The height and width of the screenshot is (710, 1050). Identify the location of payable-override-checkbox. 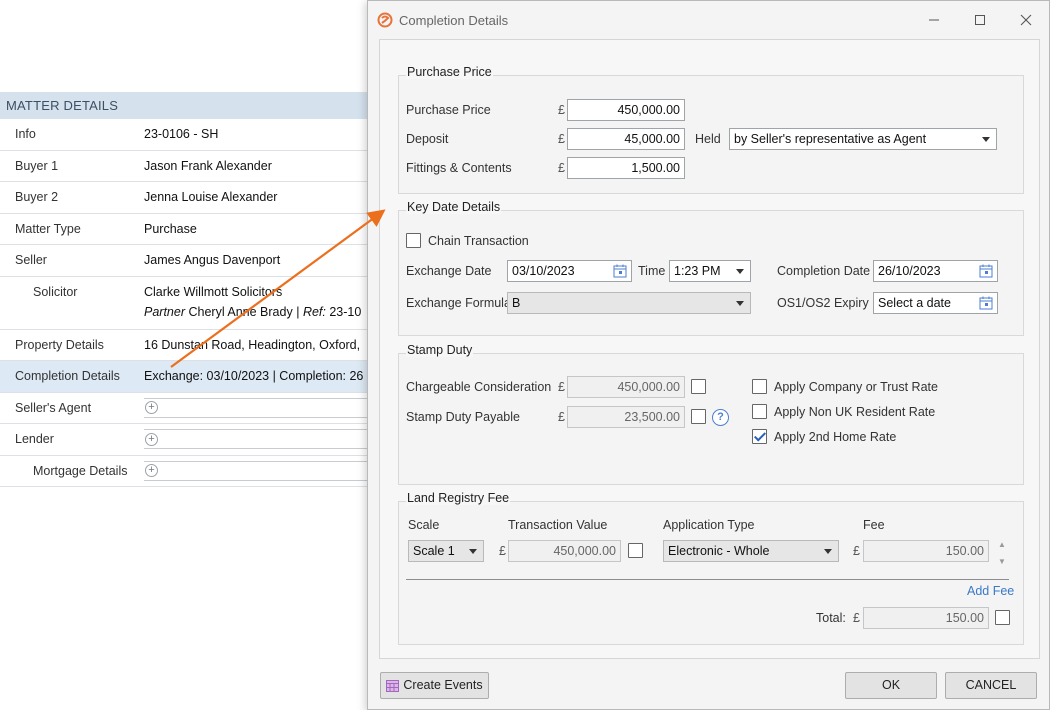
(698, 416).